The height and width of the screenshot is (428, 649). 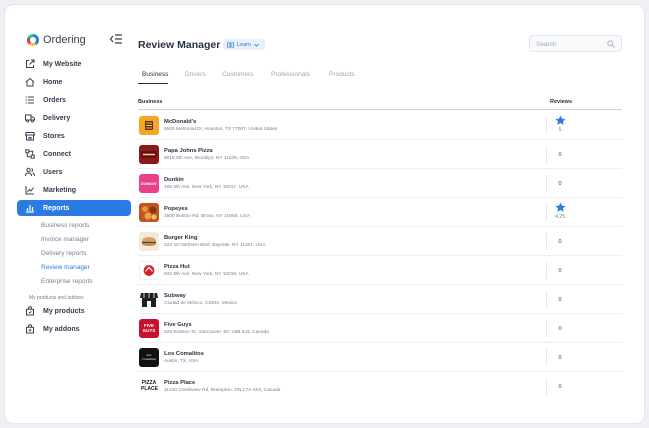 I want to click on business-name: Burger King, so click(x=181, y=238).